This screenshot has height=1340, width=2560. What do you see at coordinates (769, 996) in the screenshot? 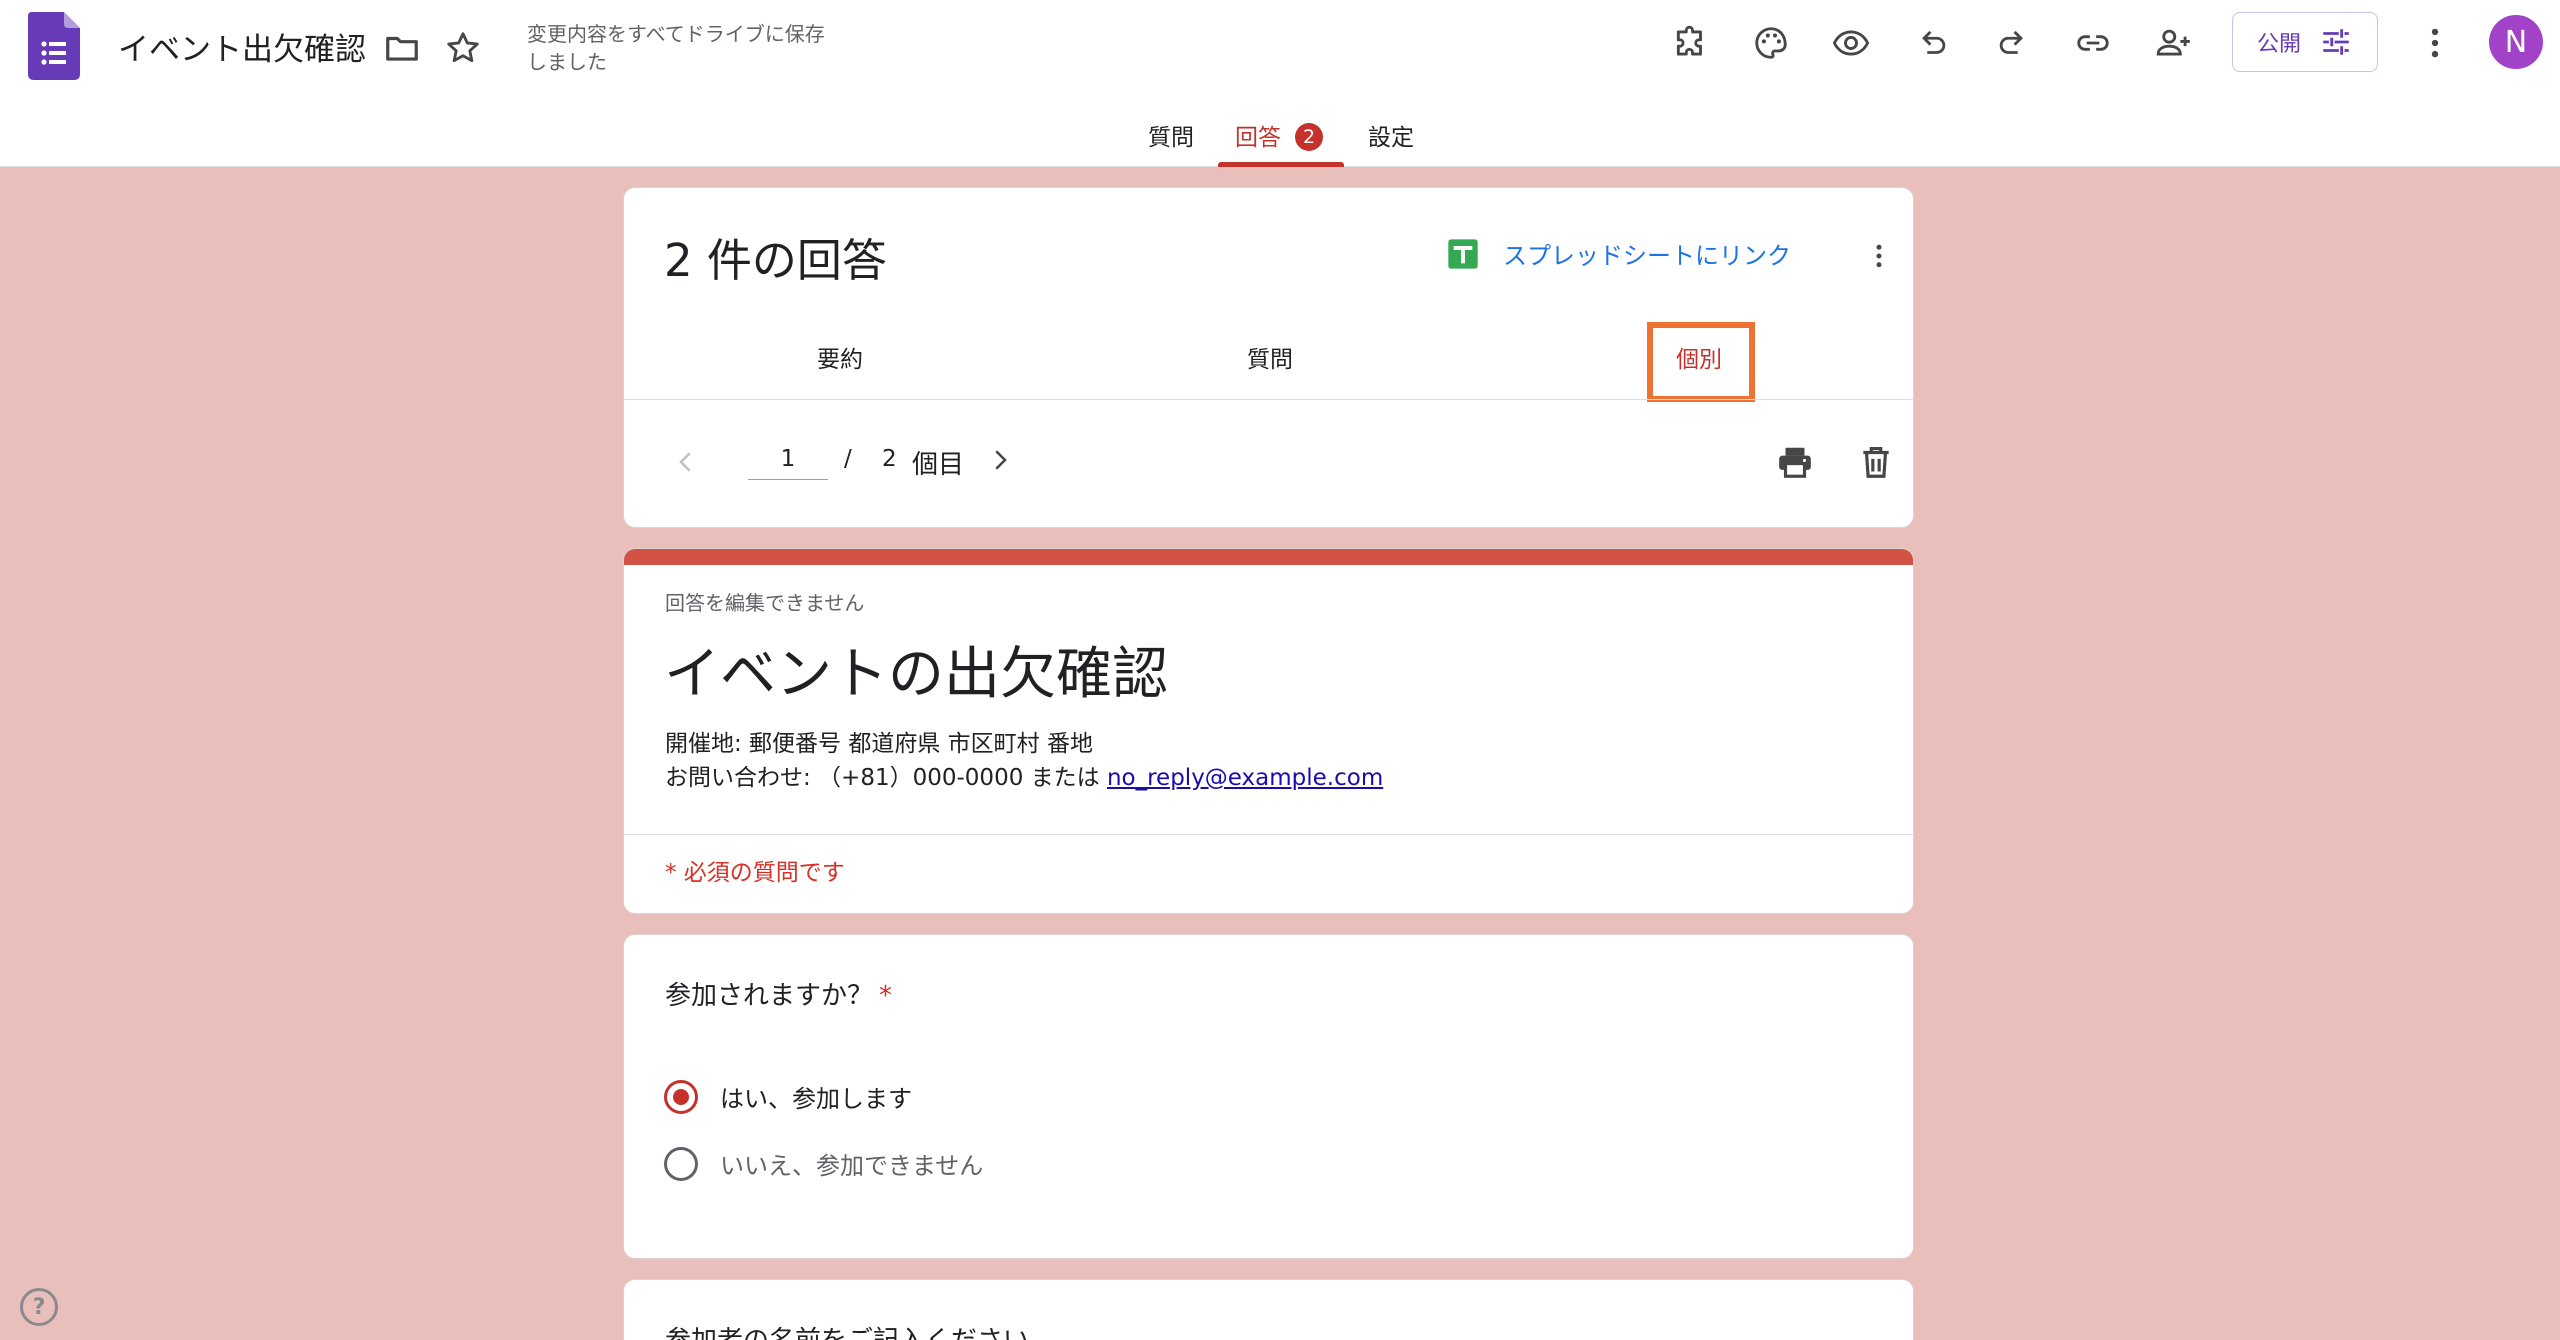
I see `question-title-text: 参加されますか？` at bounding box center [769, 996].